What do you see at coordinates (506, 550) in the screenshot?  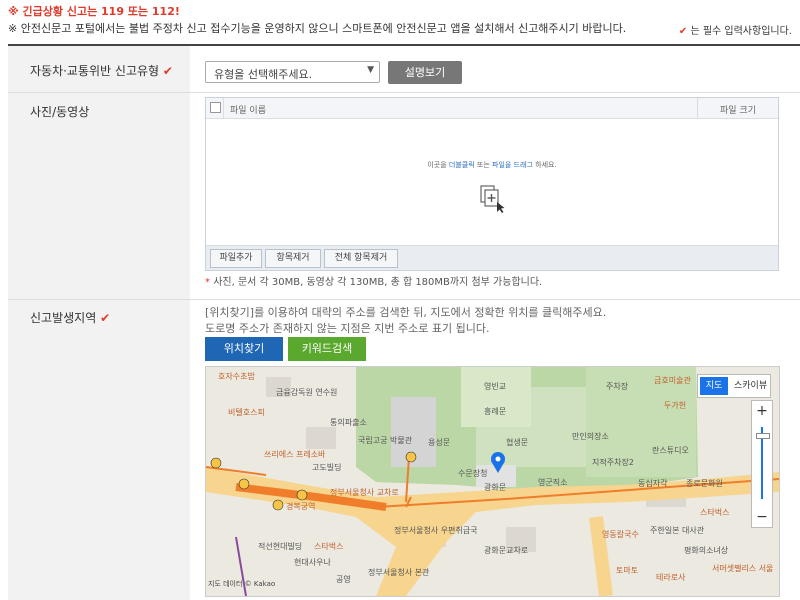 I see `map-label: 광화문교차로` at bounding box center [506, 550].